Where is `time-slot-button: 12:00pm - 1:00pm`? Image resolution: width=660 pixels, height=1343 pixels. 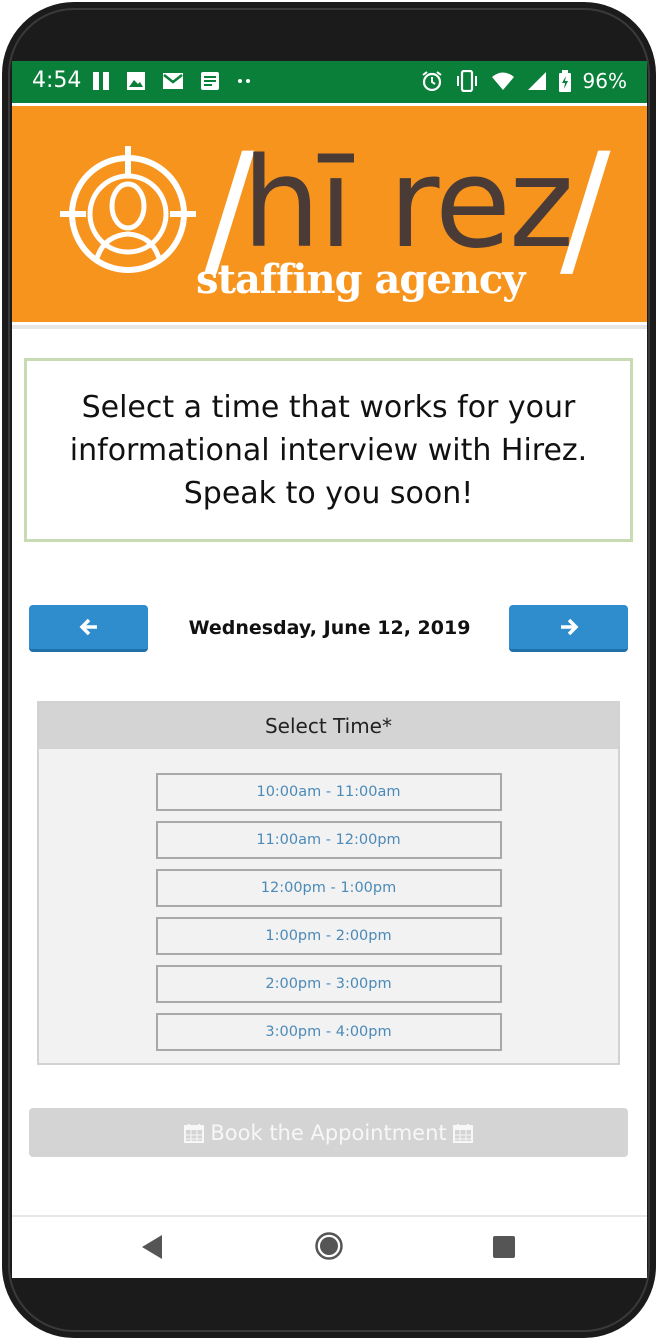
time-slot-button: 12:00pm - 1:00pm is located at coordinates (328, 888).